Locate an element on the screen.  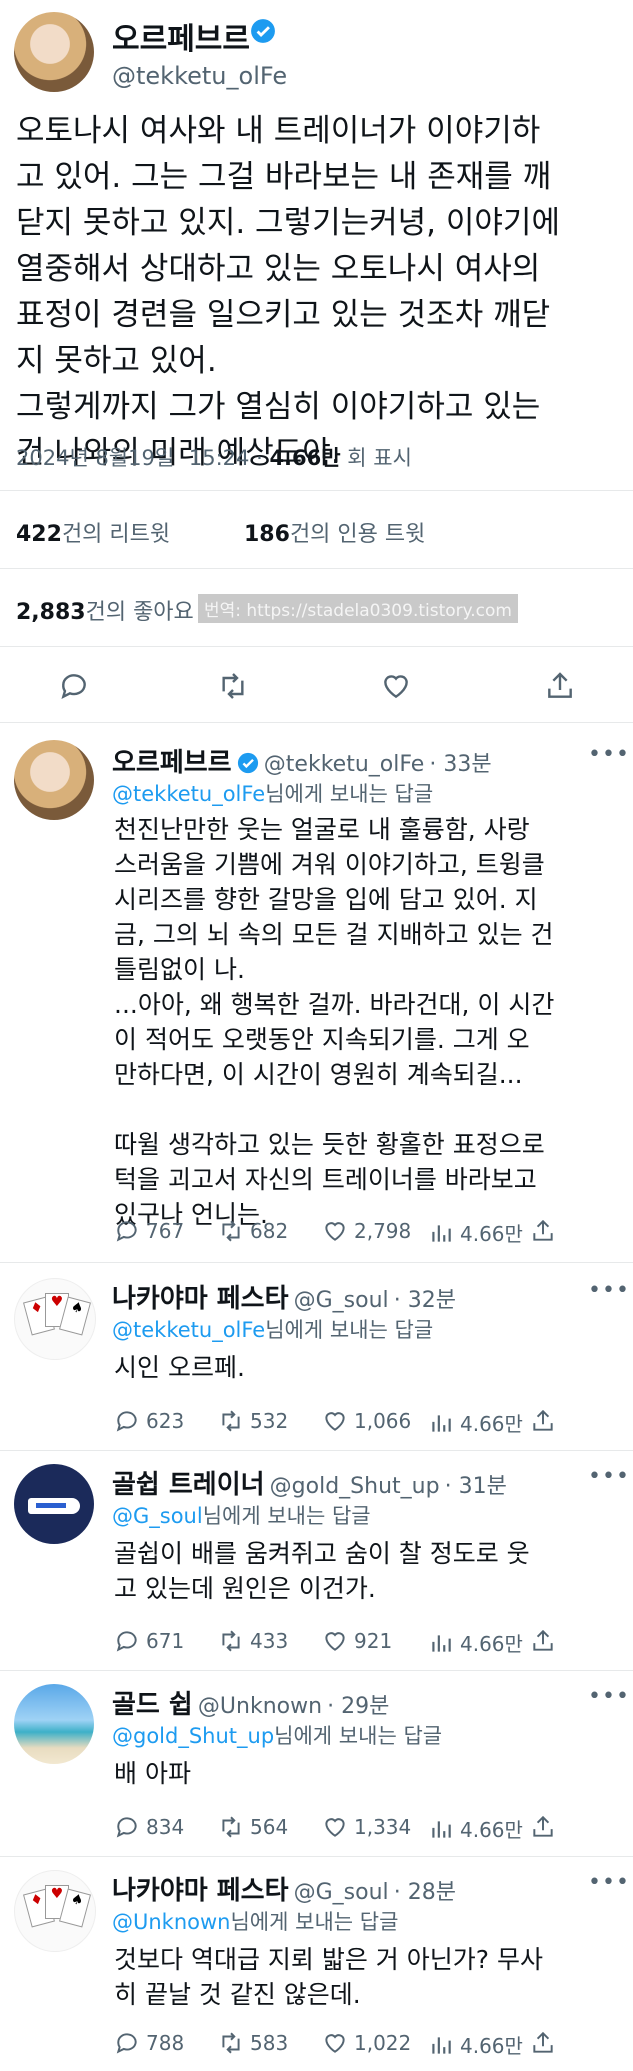
reply-to-line: @gold_Shut_up님에게 보내는 답글 is located at coordinates (277, 1735).